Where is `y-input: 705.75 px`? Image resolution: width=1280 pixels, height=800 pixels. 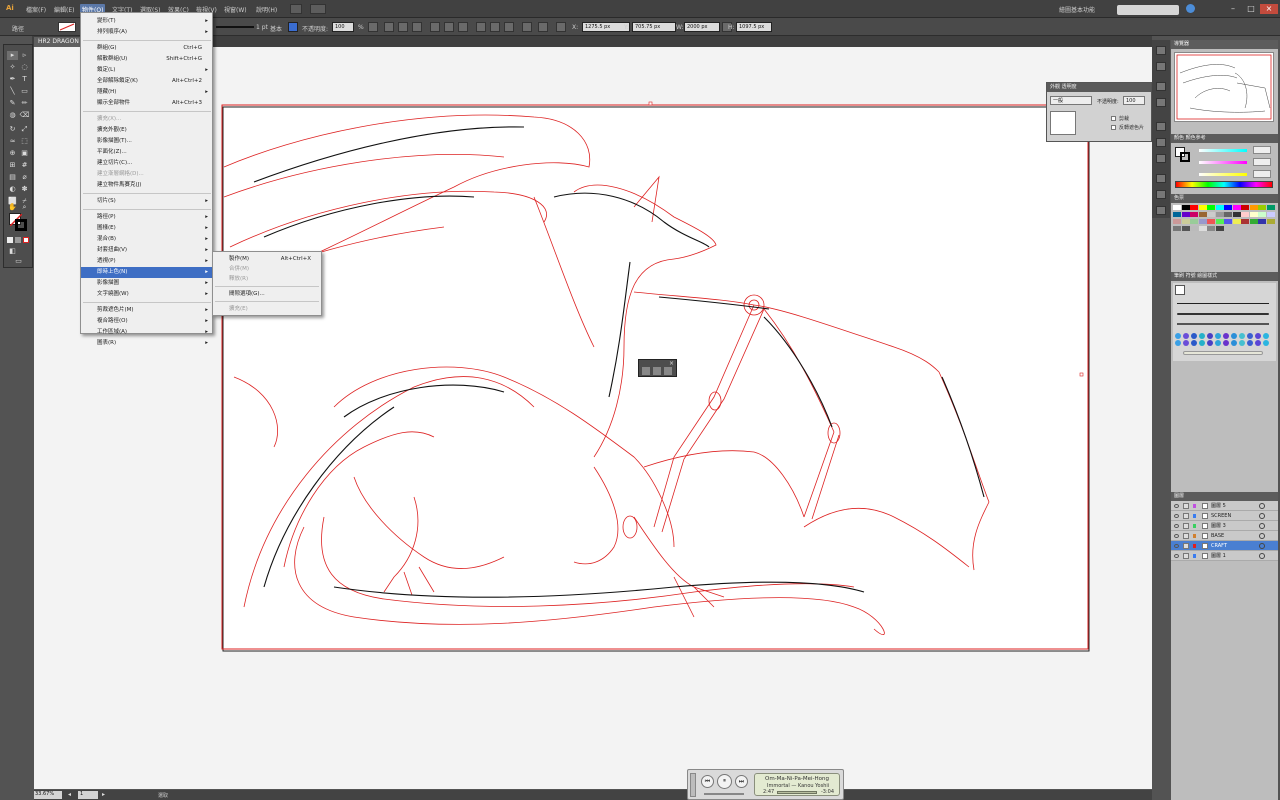
y-input: 705.75 px is located at coordinates (654, 27).